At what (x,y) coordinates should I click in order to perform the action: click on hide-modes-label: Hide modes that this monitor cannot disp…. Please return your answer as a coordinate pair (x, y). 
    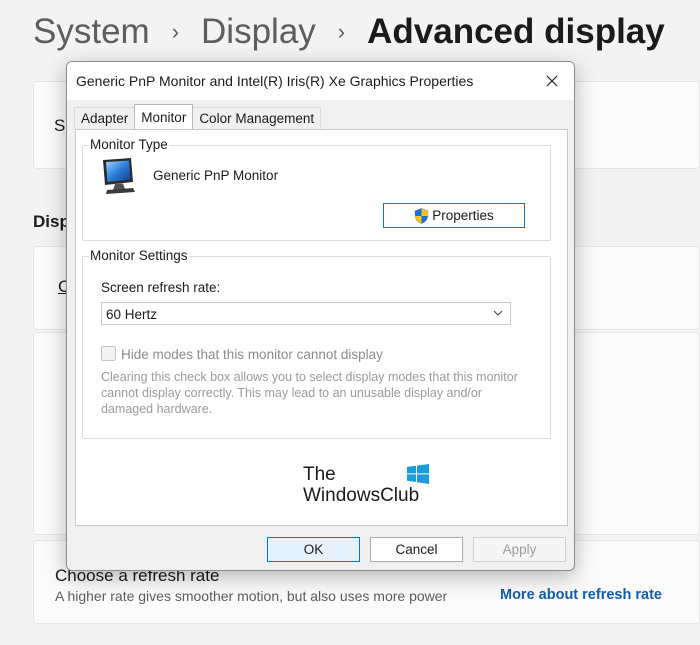
    Looking at the image, I should click on (252, 354).